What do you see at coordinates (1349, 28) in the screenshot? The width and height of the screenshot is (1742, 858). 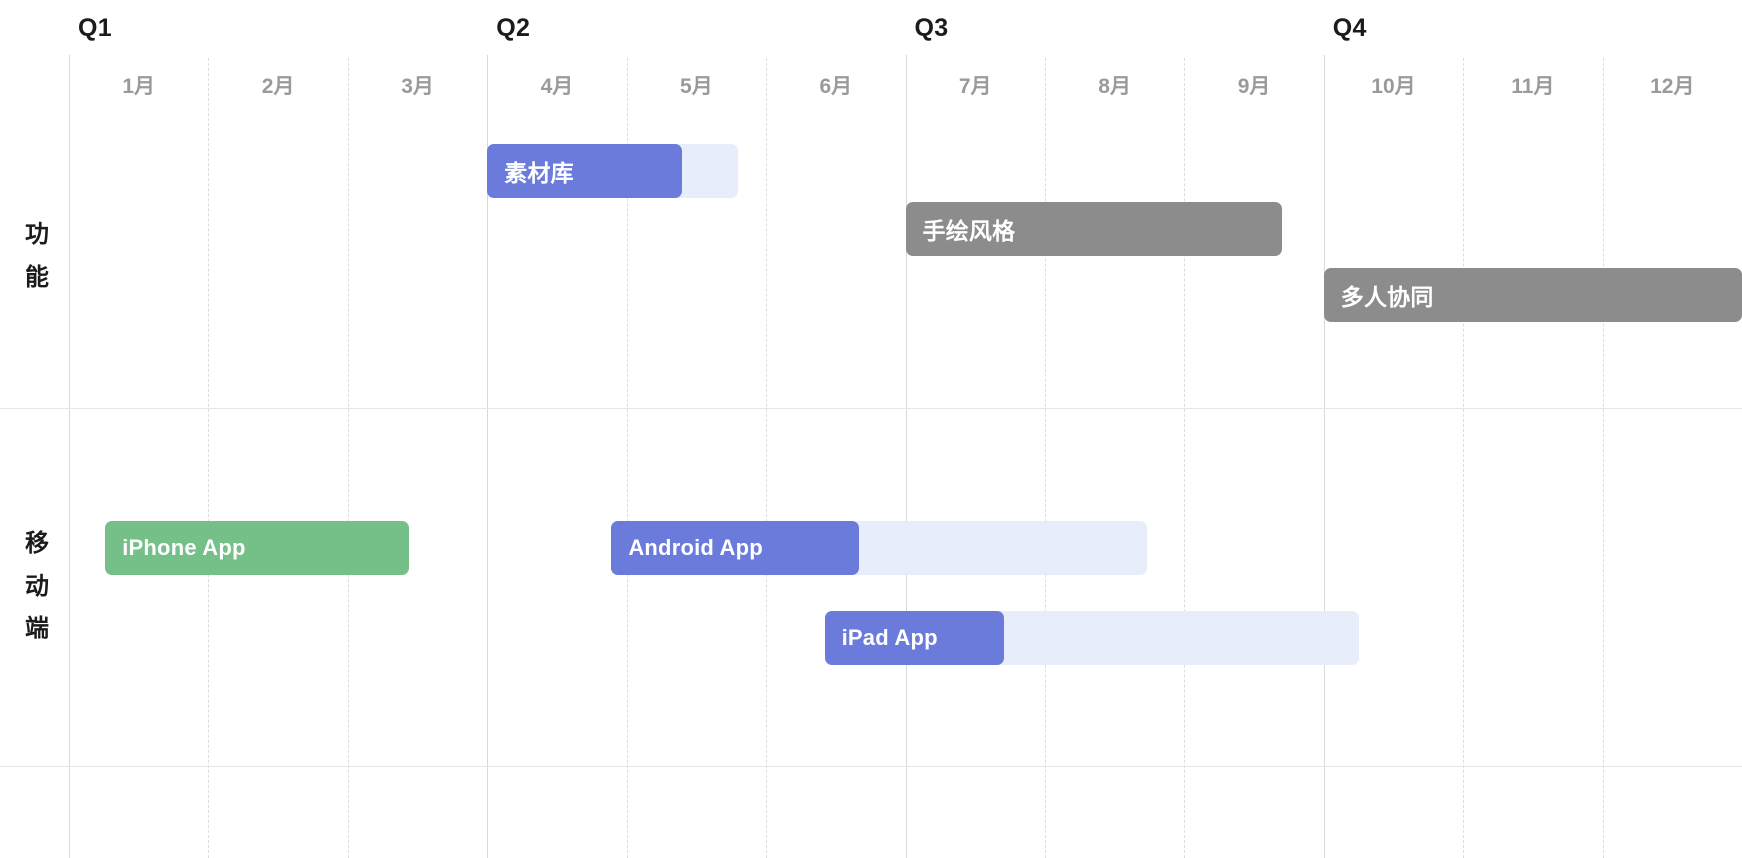 I see `quarter-label: Q4` at bounding box center [1349, 28].